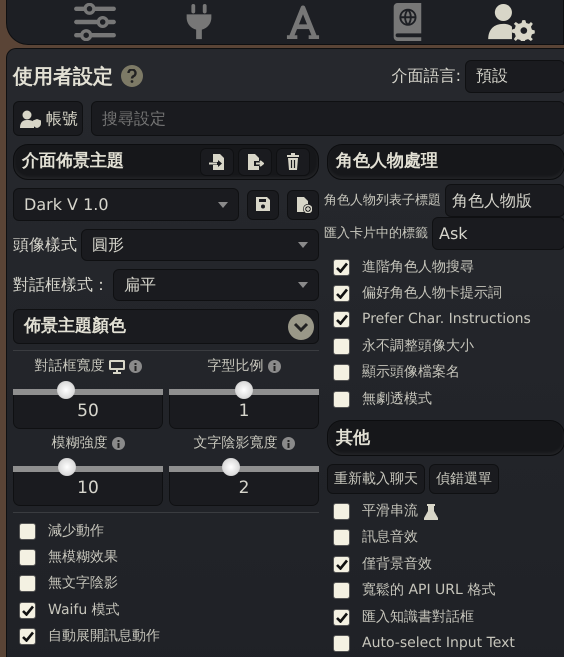 The width and height of the screenshot is (564, 657). What do you see at coordinates (411, 372) in the screenshot?
I see `checkbox-label: 顯示頭像檔案名` at bounding box center [411, 372].